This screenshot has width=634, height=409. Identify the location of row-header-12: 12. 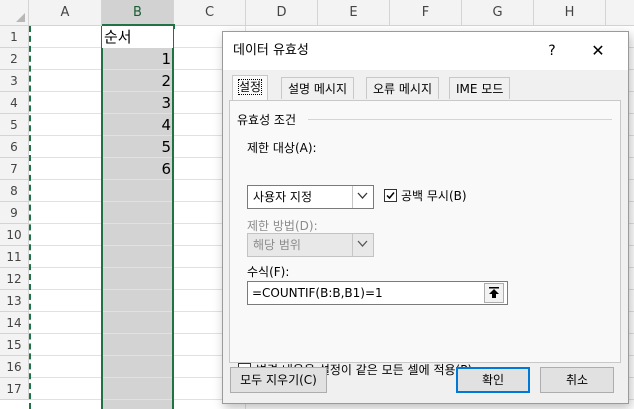
(14, 279).